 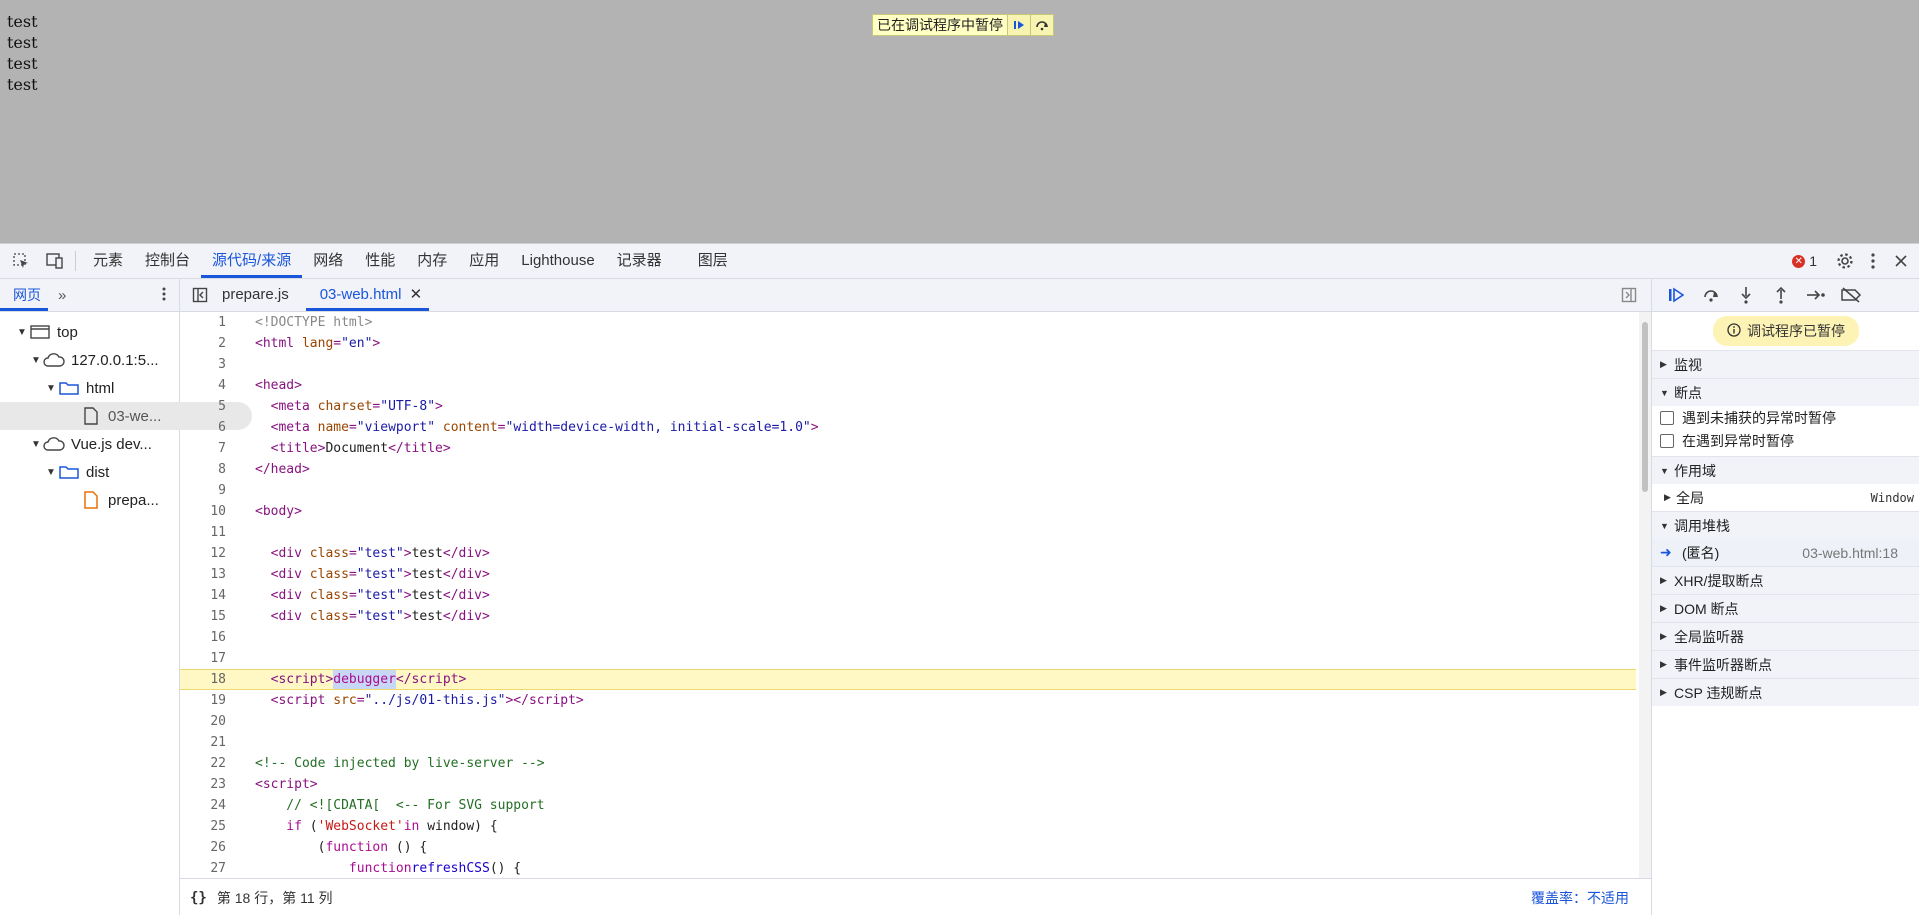 What do you see at coordinates (1799, 261) in the screenshot?
I see `error-icon: ✕` at bounding box center [1799, 261].